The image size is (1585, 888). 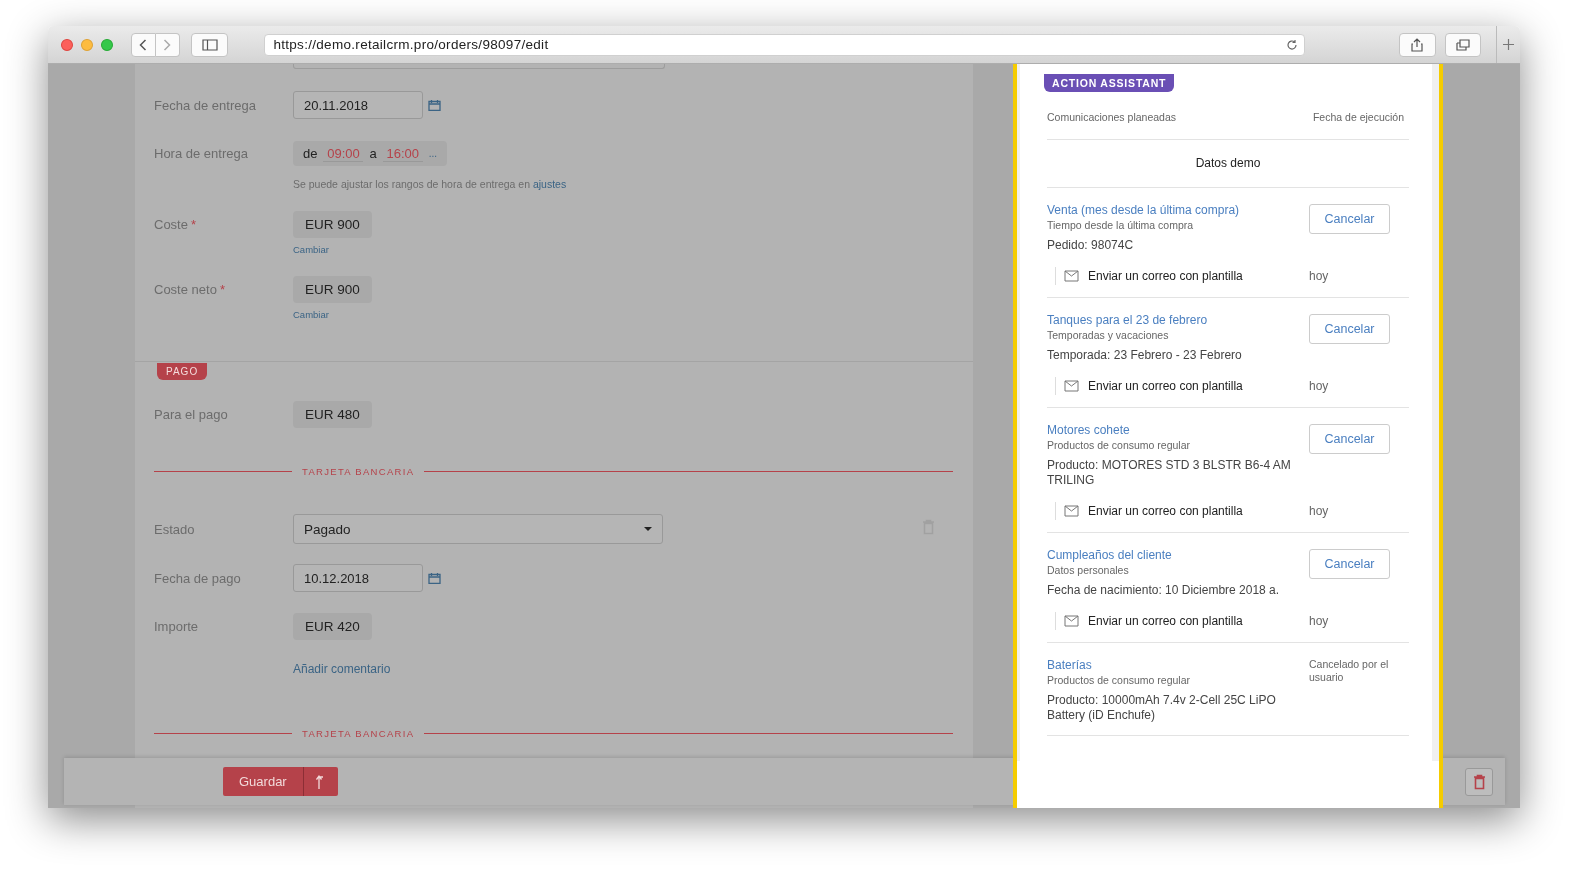 I want to click on delete-button, so click(x=1479, y=781).